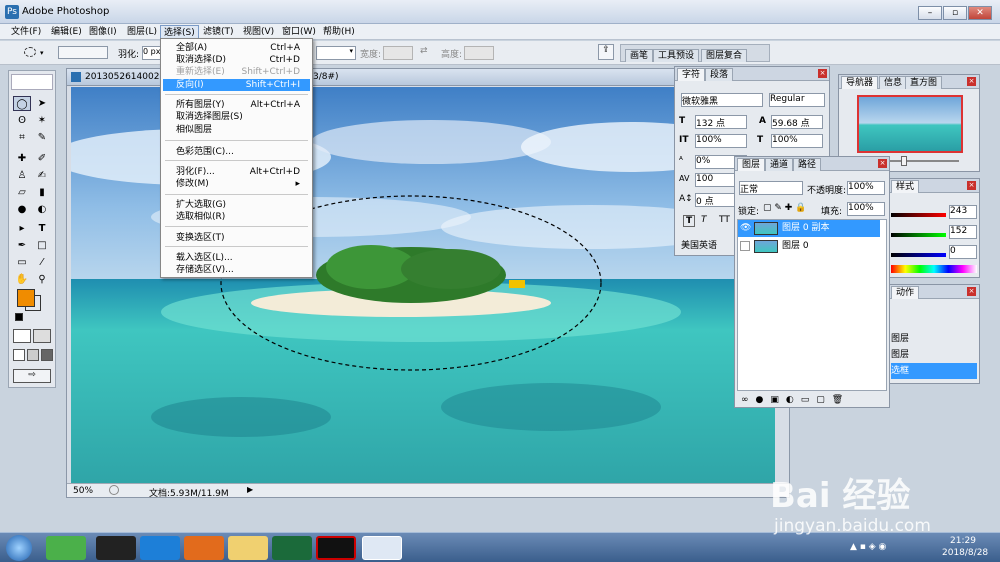  I want to click on menu-filter: 滤镜(T), so click(218, 32).